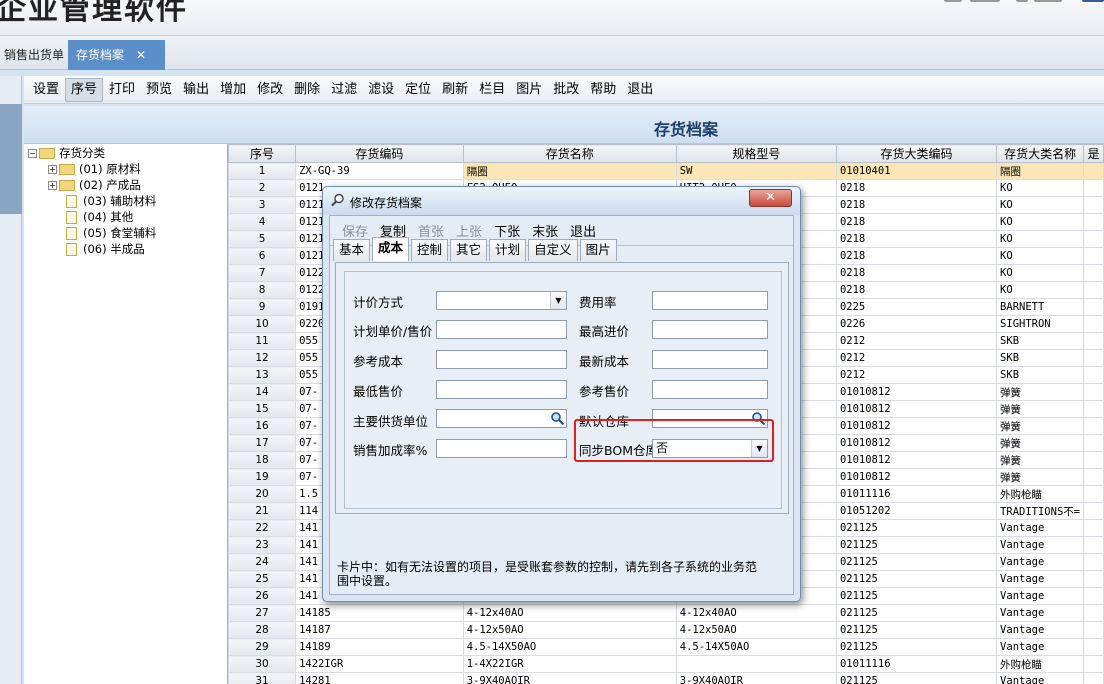 The height and width of the screenshot is (684, 1104). Describe the element at coordinates (569, 647) in the screenshot. I see `table-cell: 4.5-14X50AO` at that location.